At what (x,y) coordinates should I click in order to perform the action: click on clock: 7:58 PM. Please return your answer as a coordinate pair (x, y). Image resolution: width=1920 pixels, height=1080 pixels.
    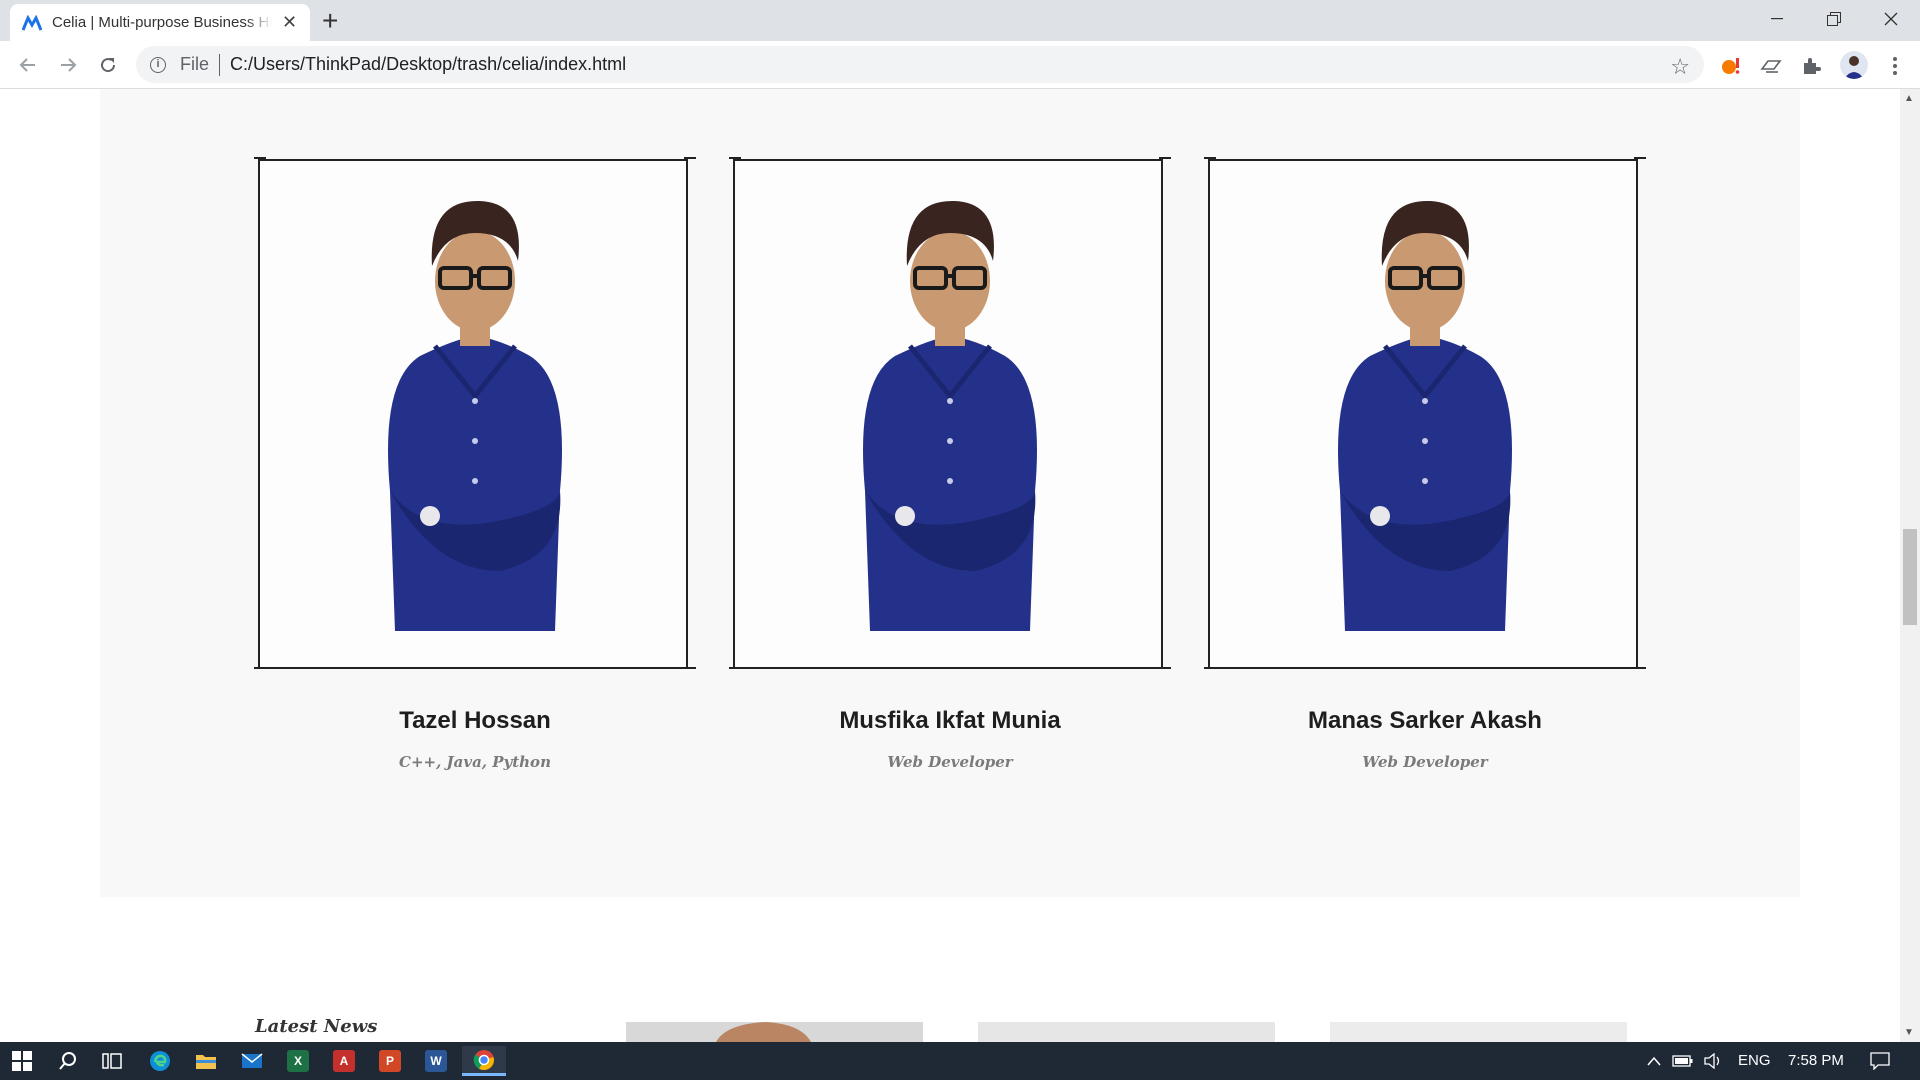
    Looking at the image, I should click on (1816, 1060).